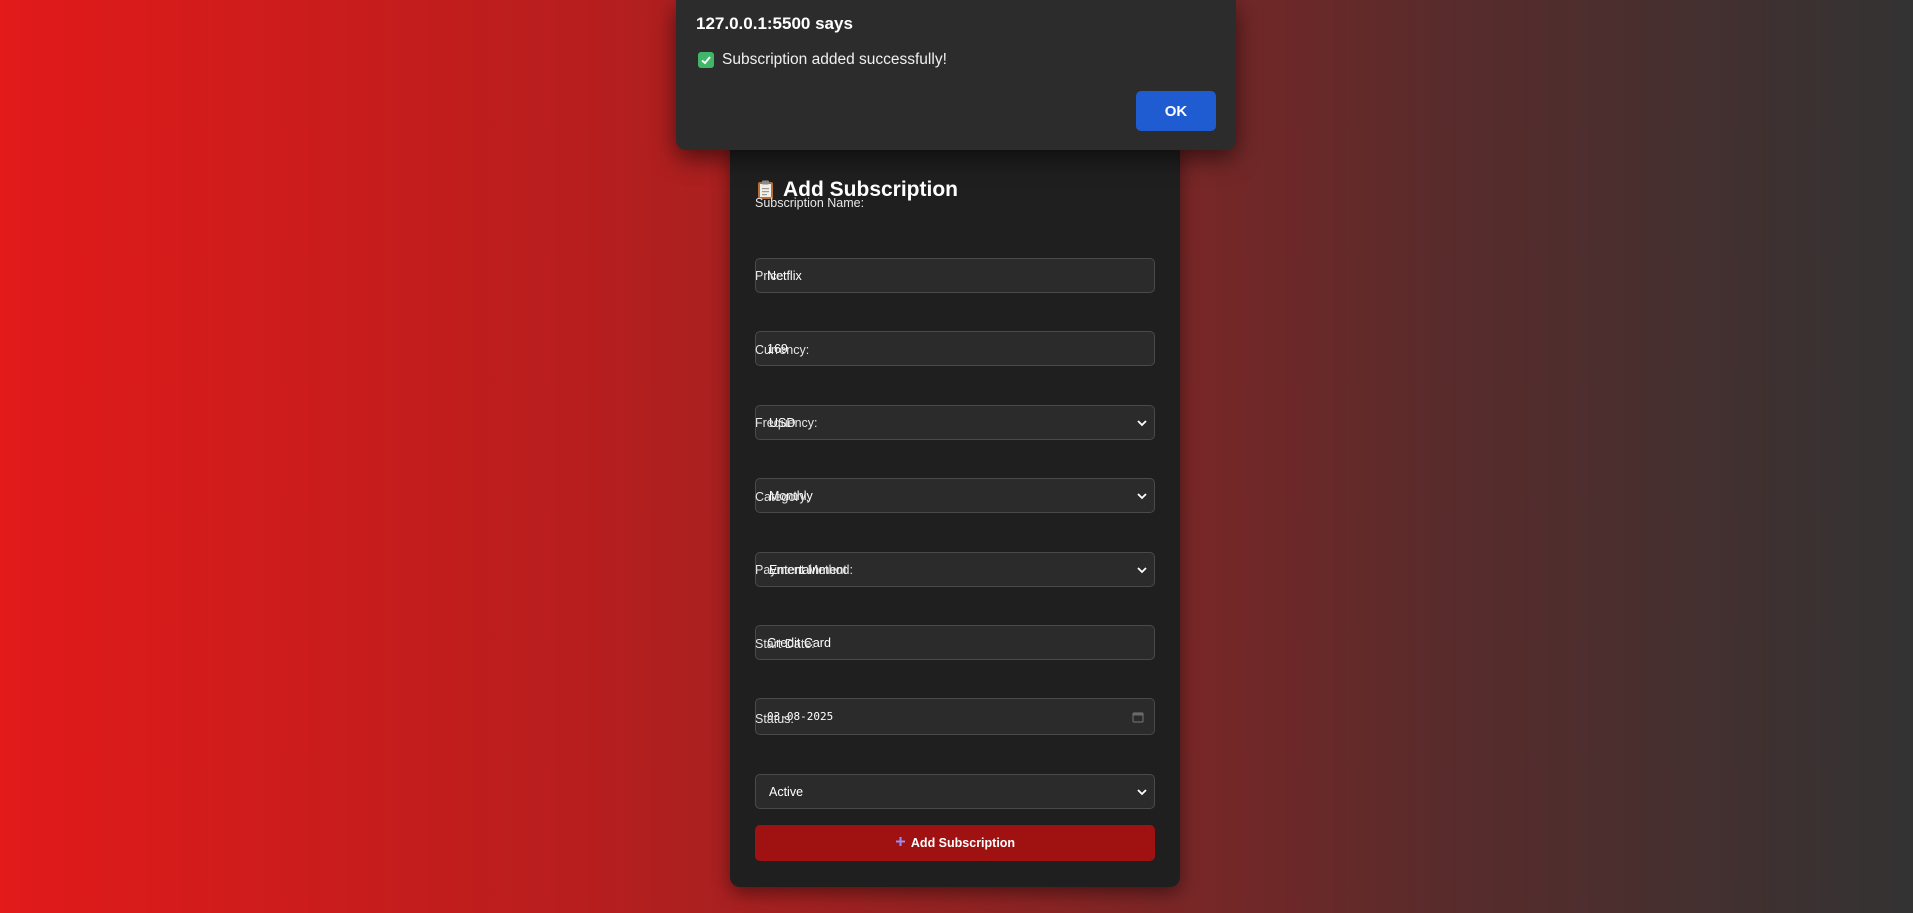  I want to click on currency-label: Currency:, so click(782, 350).